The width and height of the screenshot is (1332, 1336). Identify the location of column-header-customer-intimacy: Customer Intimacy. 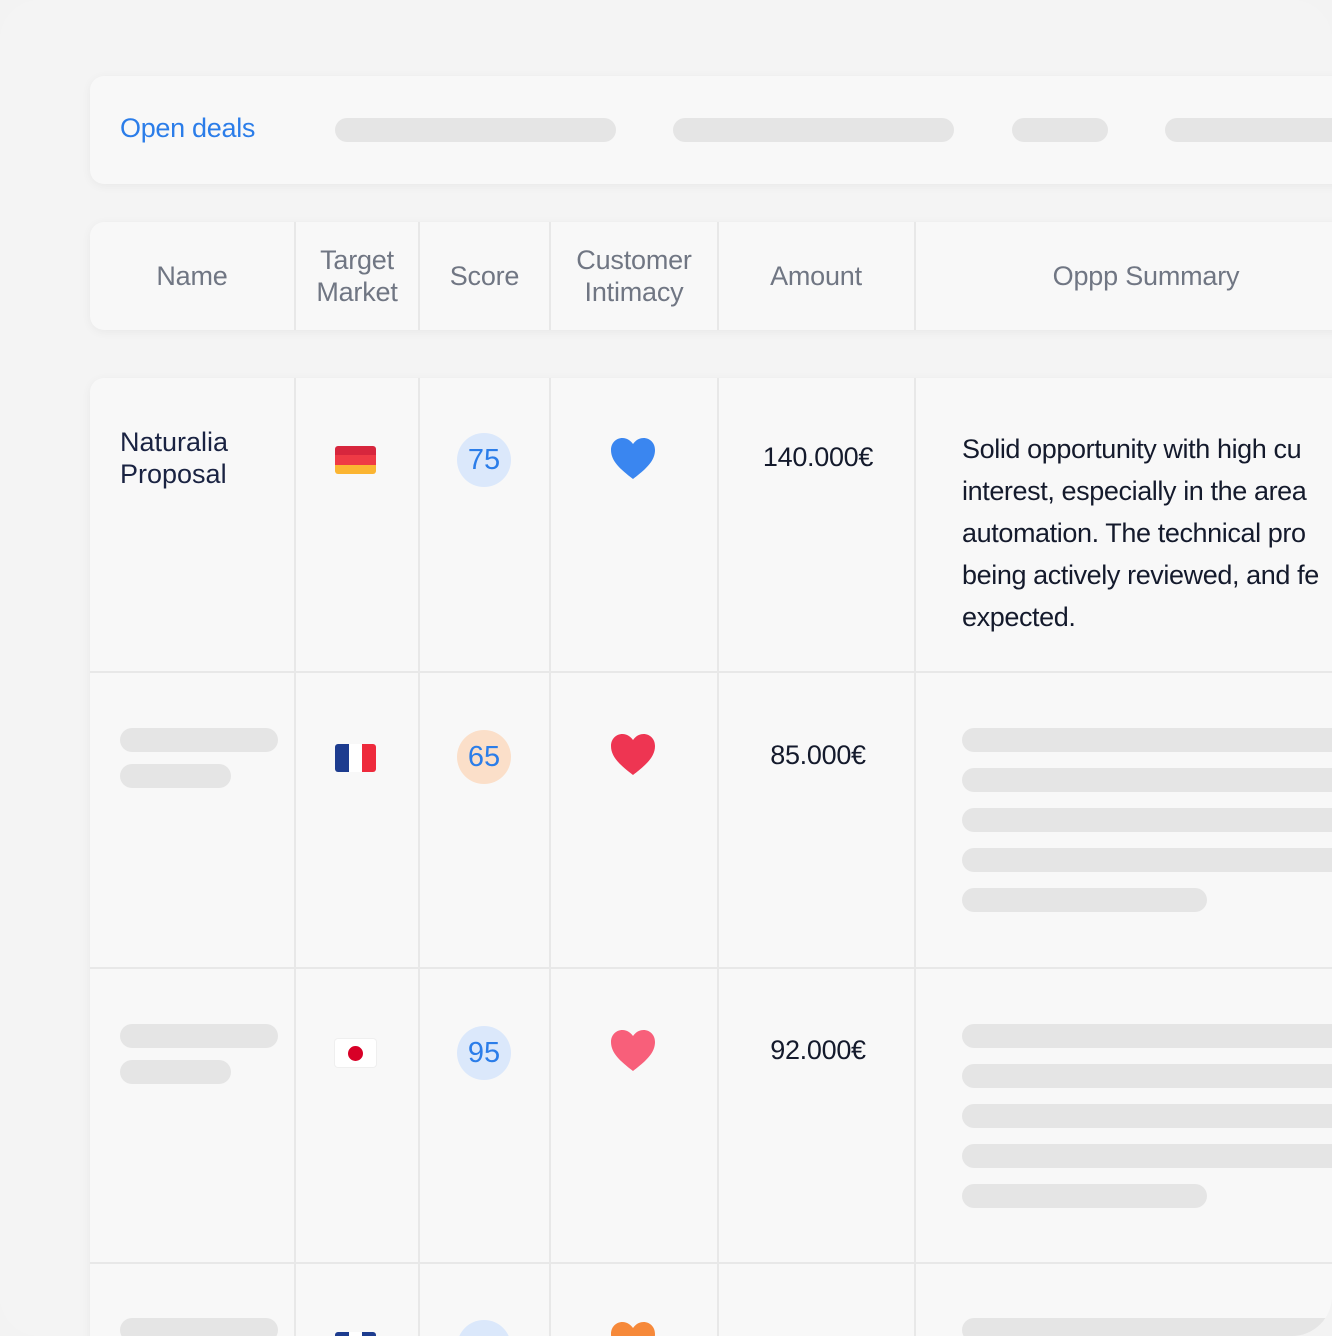
(634, 276).